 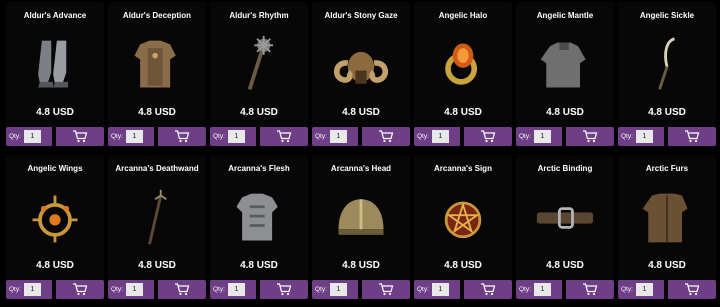 What do you see at coordinates (463, 169) in the screenshot?
I see `product-name: Arcanna's Sign` at bounding box center [463, 169].